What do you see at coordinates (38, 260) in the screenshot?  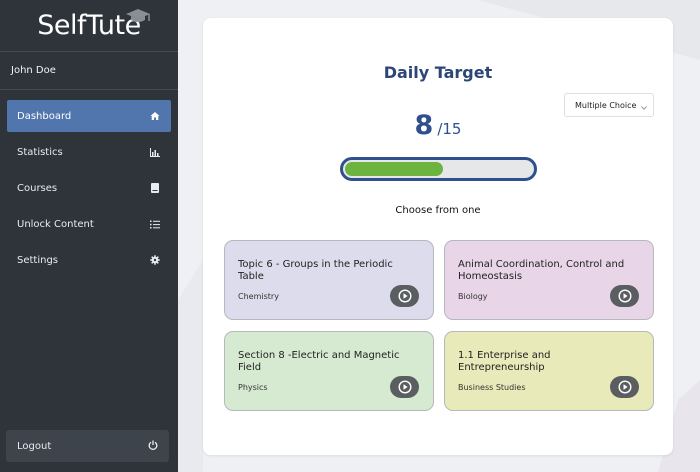 I see `sidebar-item-label: Settings` at bounding box center [38, 260].